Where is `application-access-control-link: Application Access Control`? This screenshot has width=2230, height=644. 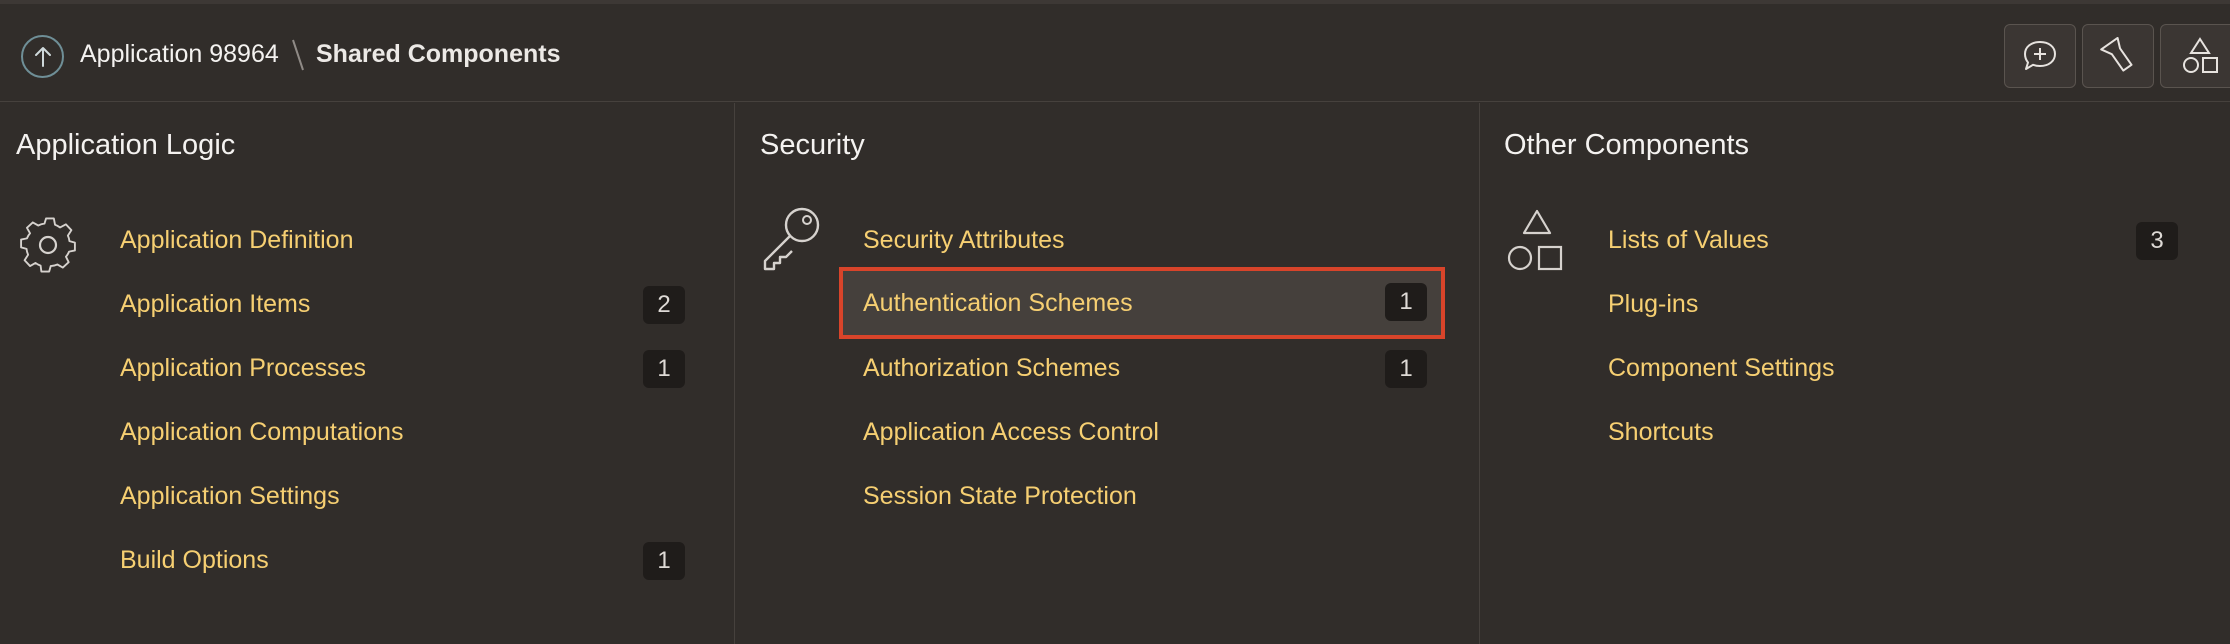
application-access-control-link: Application Access Control is located at coordinates (1011, 432).